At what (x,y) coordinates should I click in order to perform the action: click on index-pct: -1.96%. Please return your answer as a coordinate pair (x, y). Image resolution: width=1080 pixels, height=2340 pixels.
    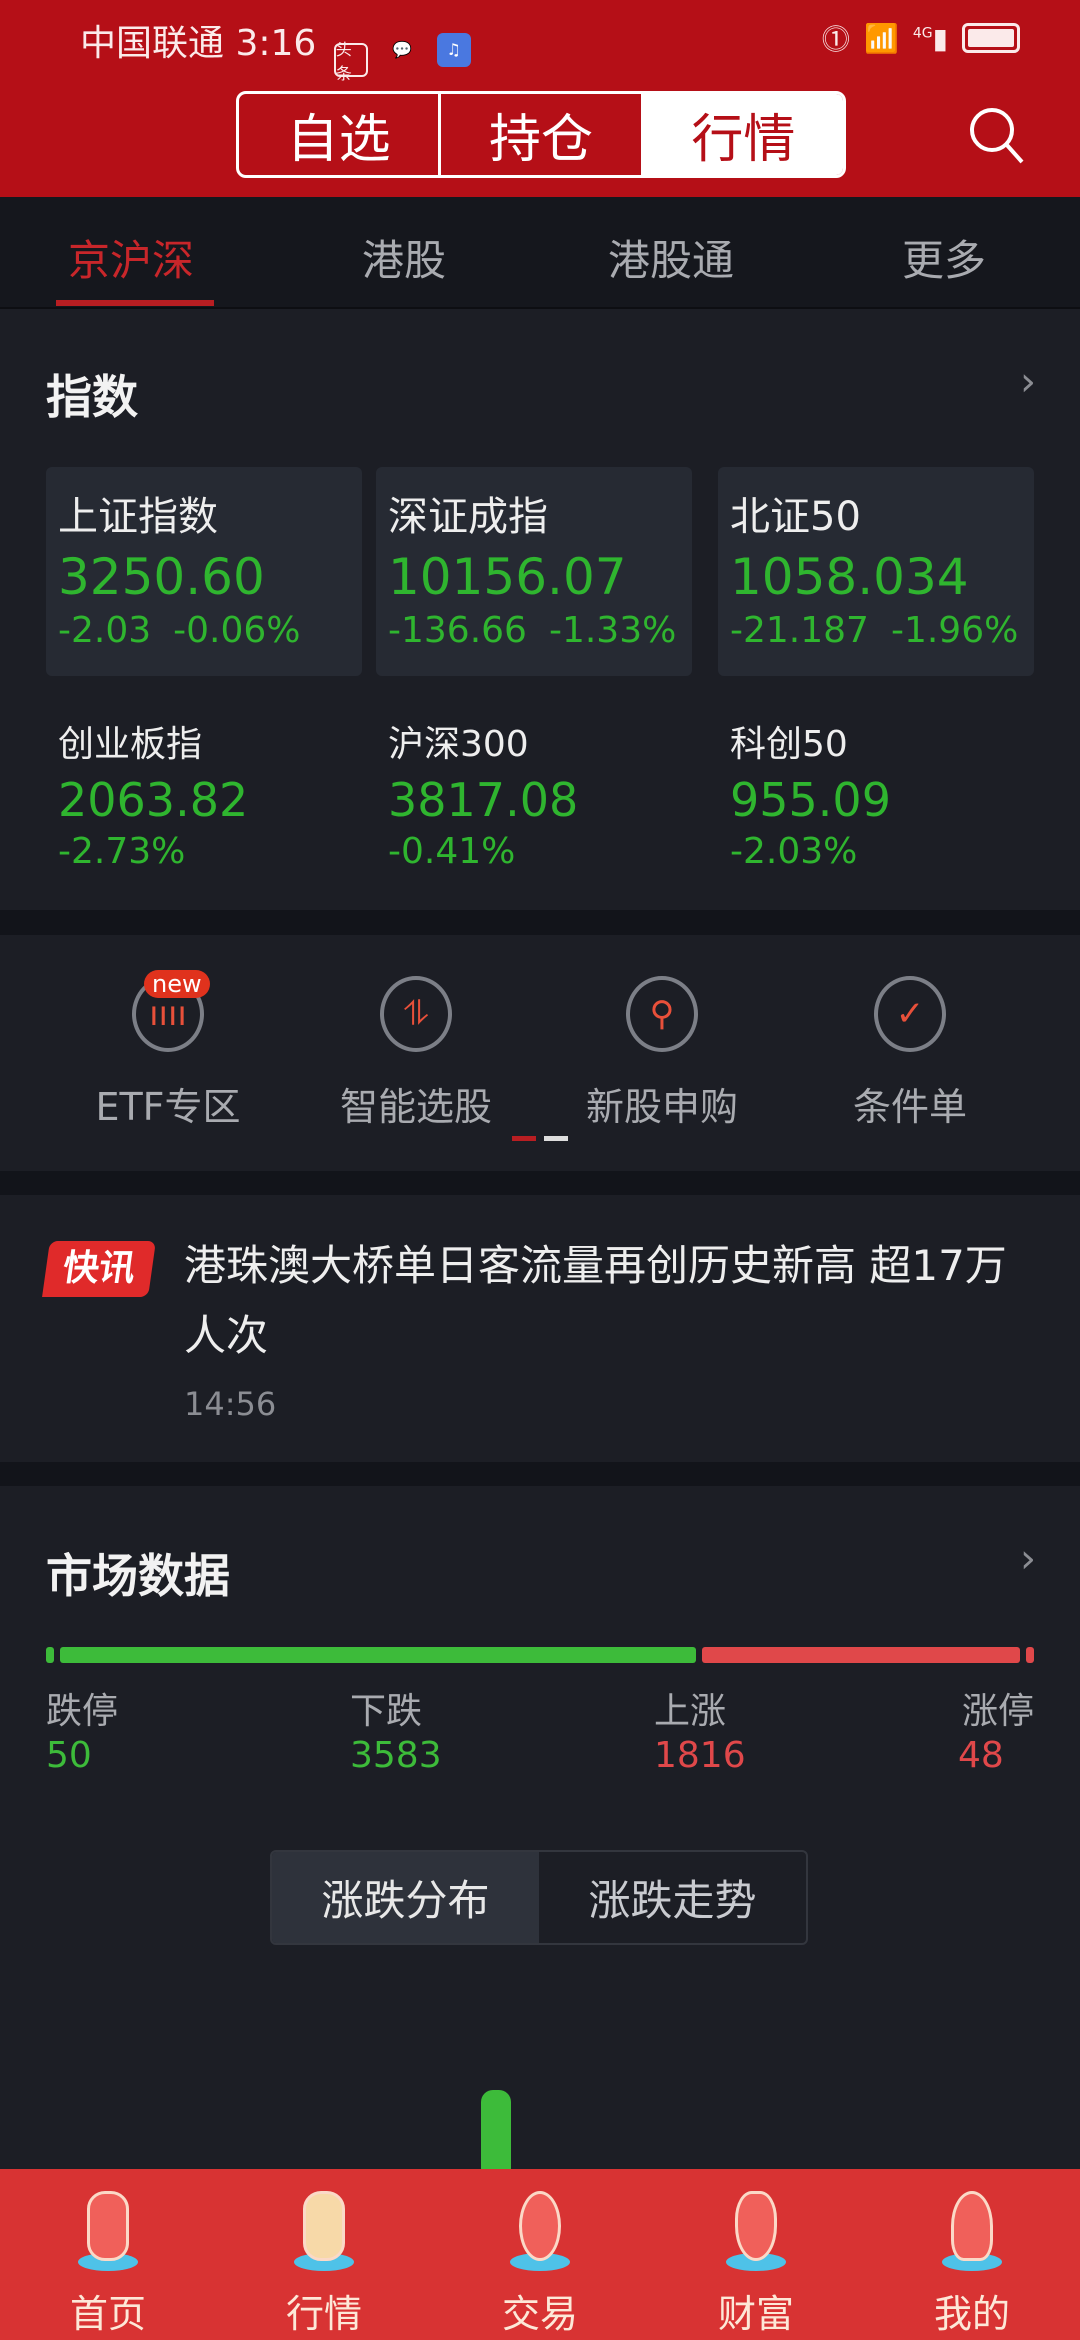
    Looking at the image, I should click on (954, 630).